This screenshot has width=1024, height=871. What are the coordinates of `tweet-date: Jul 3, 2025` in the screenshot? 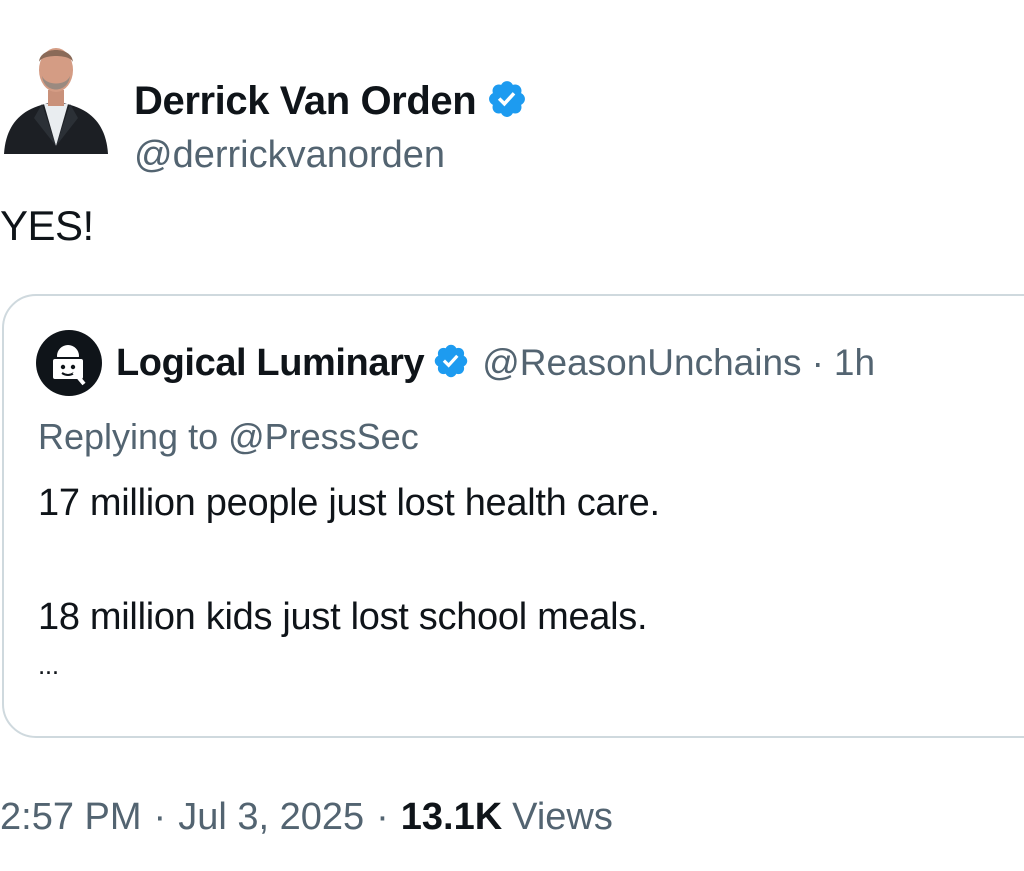 It's located at (271, 817).